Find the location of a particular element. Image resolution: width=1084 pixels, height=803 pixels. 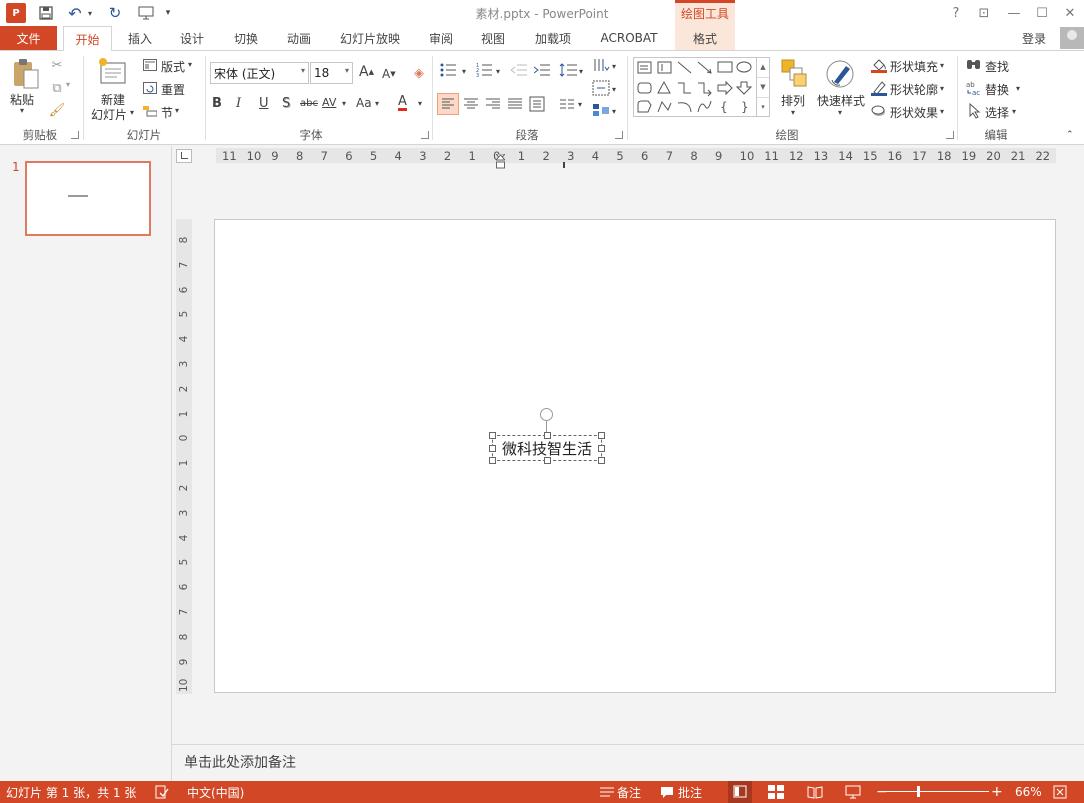

character-spacing-button: AV is located at coordinates (329, 102).